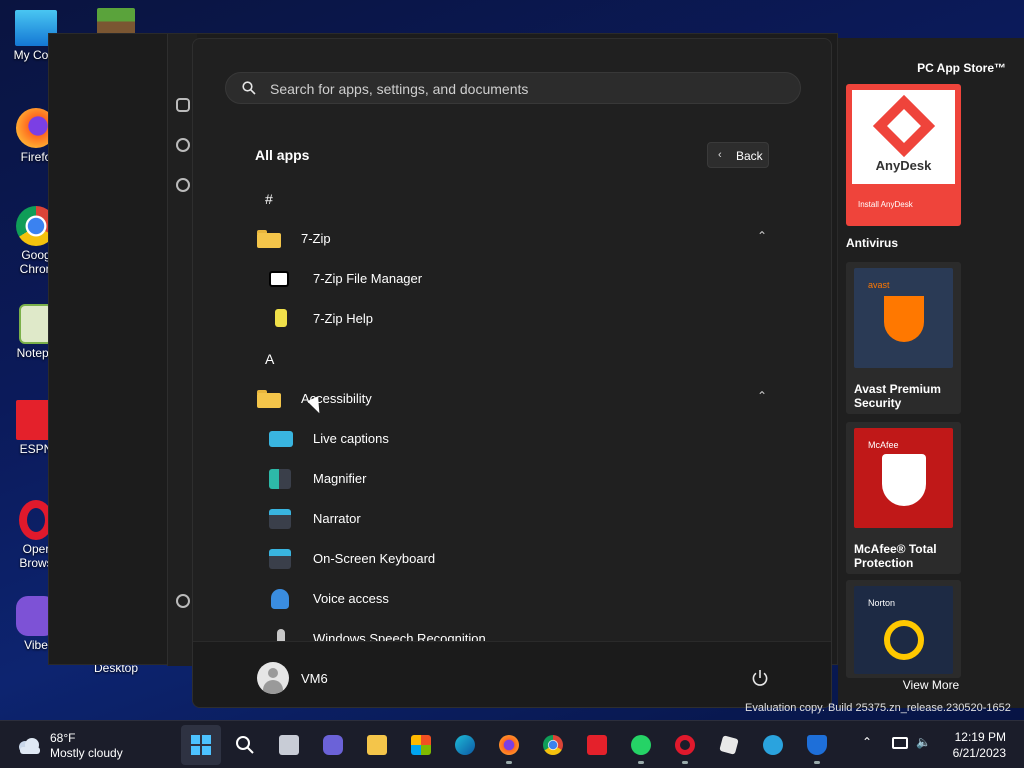 This screenshot has height=768, width=1024. I want to click on anydesk-caption: Install AnyDesk, so click(885, 204).